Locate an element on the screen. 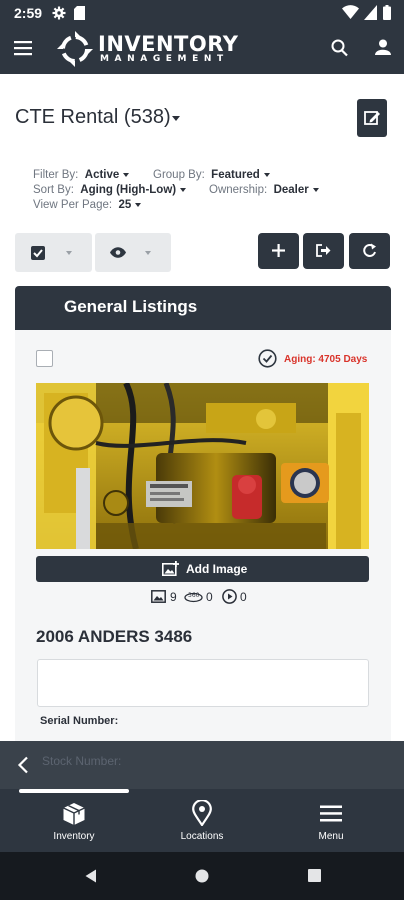  filter-by-control: Filter By: Active is located at coordinates (81, 175).